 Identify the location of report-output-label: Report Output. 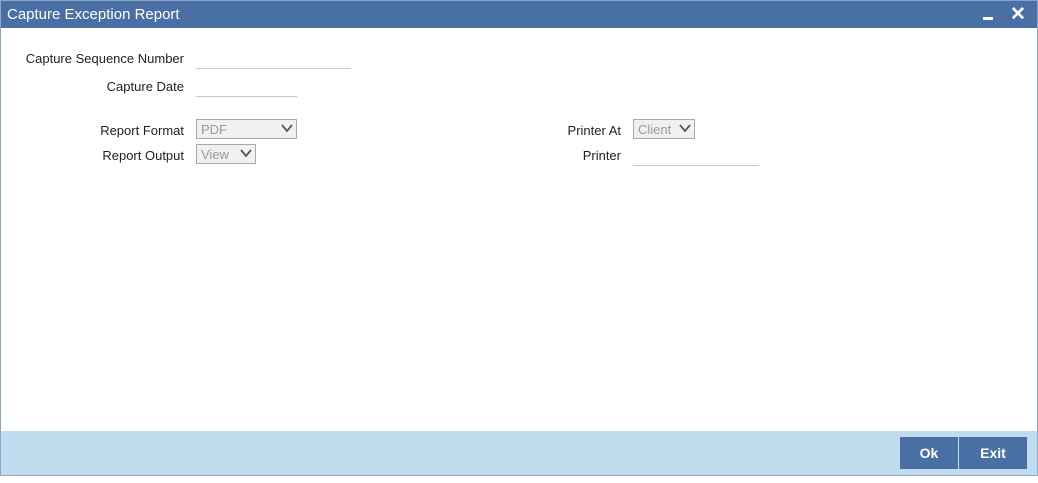
(143, 155).